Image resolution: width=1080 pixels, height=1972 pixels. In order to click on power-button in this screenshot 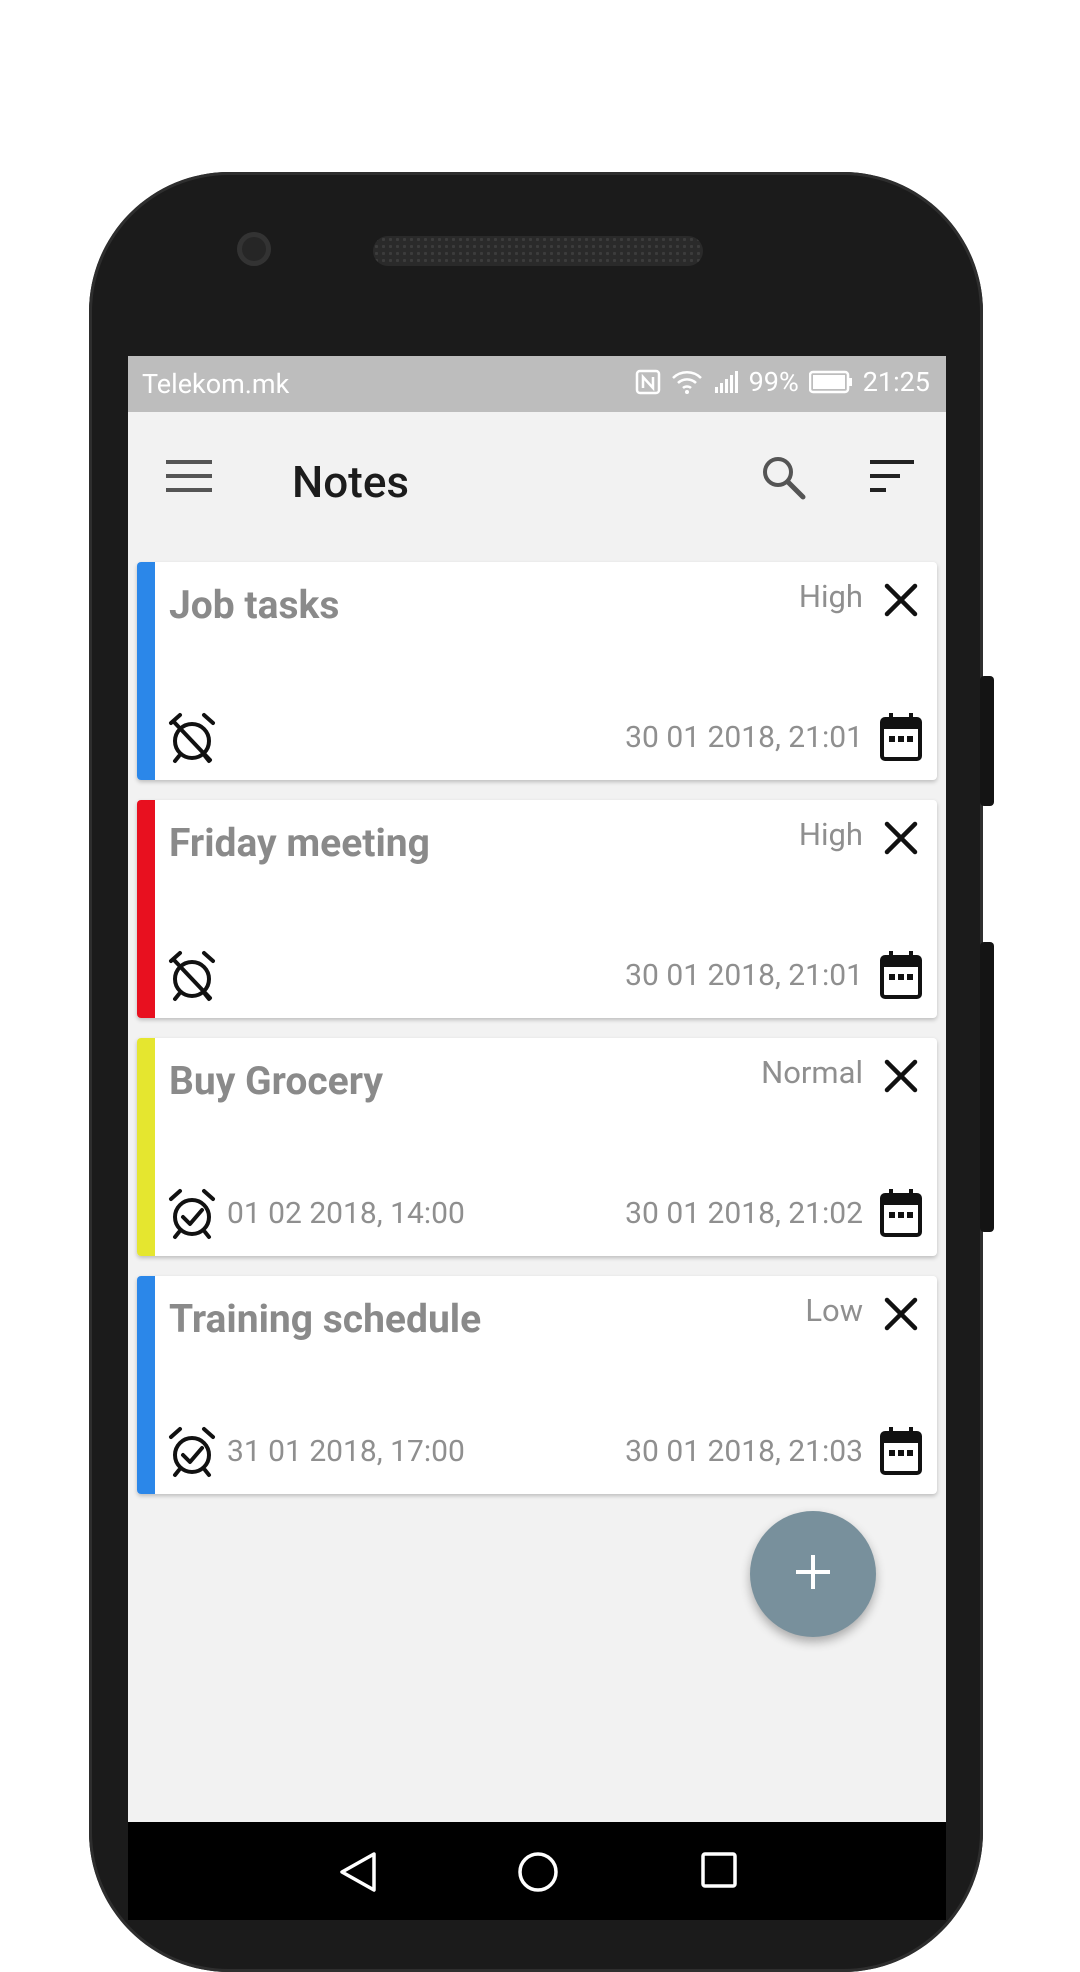, I will do `click(987, 741)`.